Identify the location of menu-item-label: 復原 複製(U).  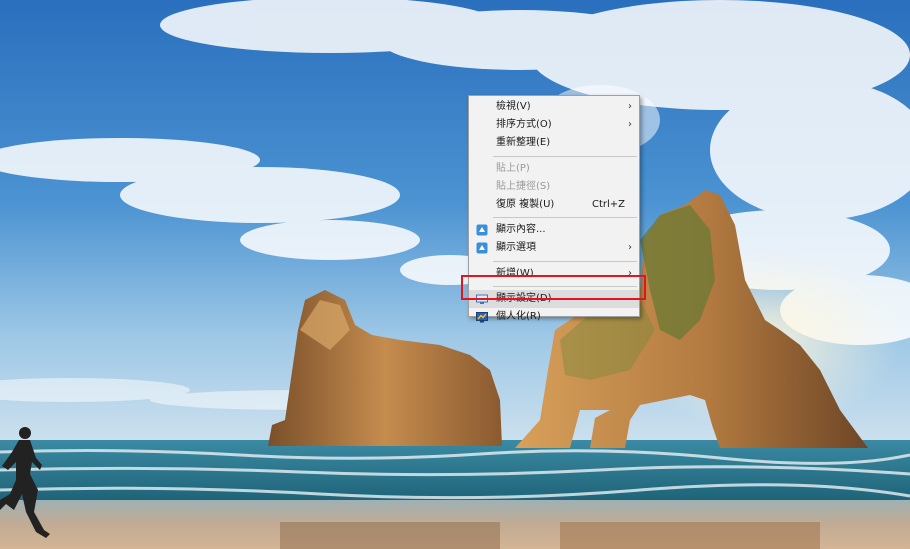
(525, 204).